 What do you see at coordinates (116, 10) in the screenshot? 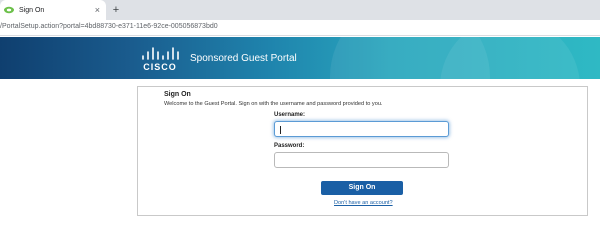
I see `new-tab-button: +` at bounding box center [116, 10].